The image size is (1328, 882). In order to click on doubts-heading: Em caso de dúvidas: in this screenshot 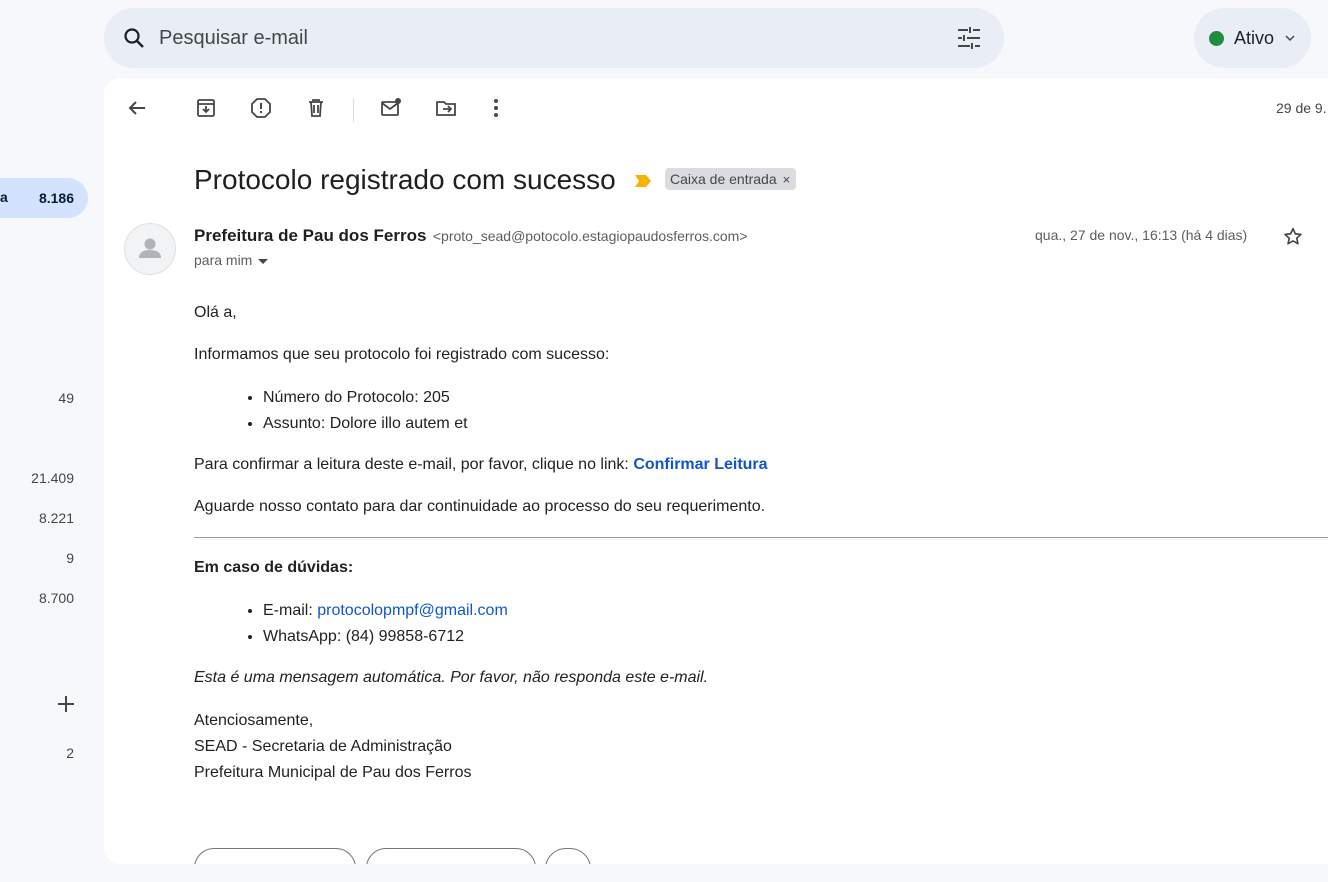, I will do `click(274, 567)`.